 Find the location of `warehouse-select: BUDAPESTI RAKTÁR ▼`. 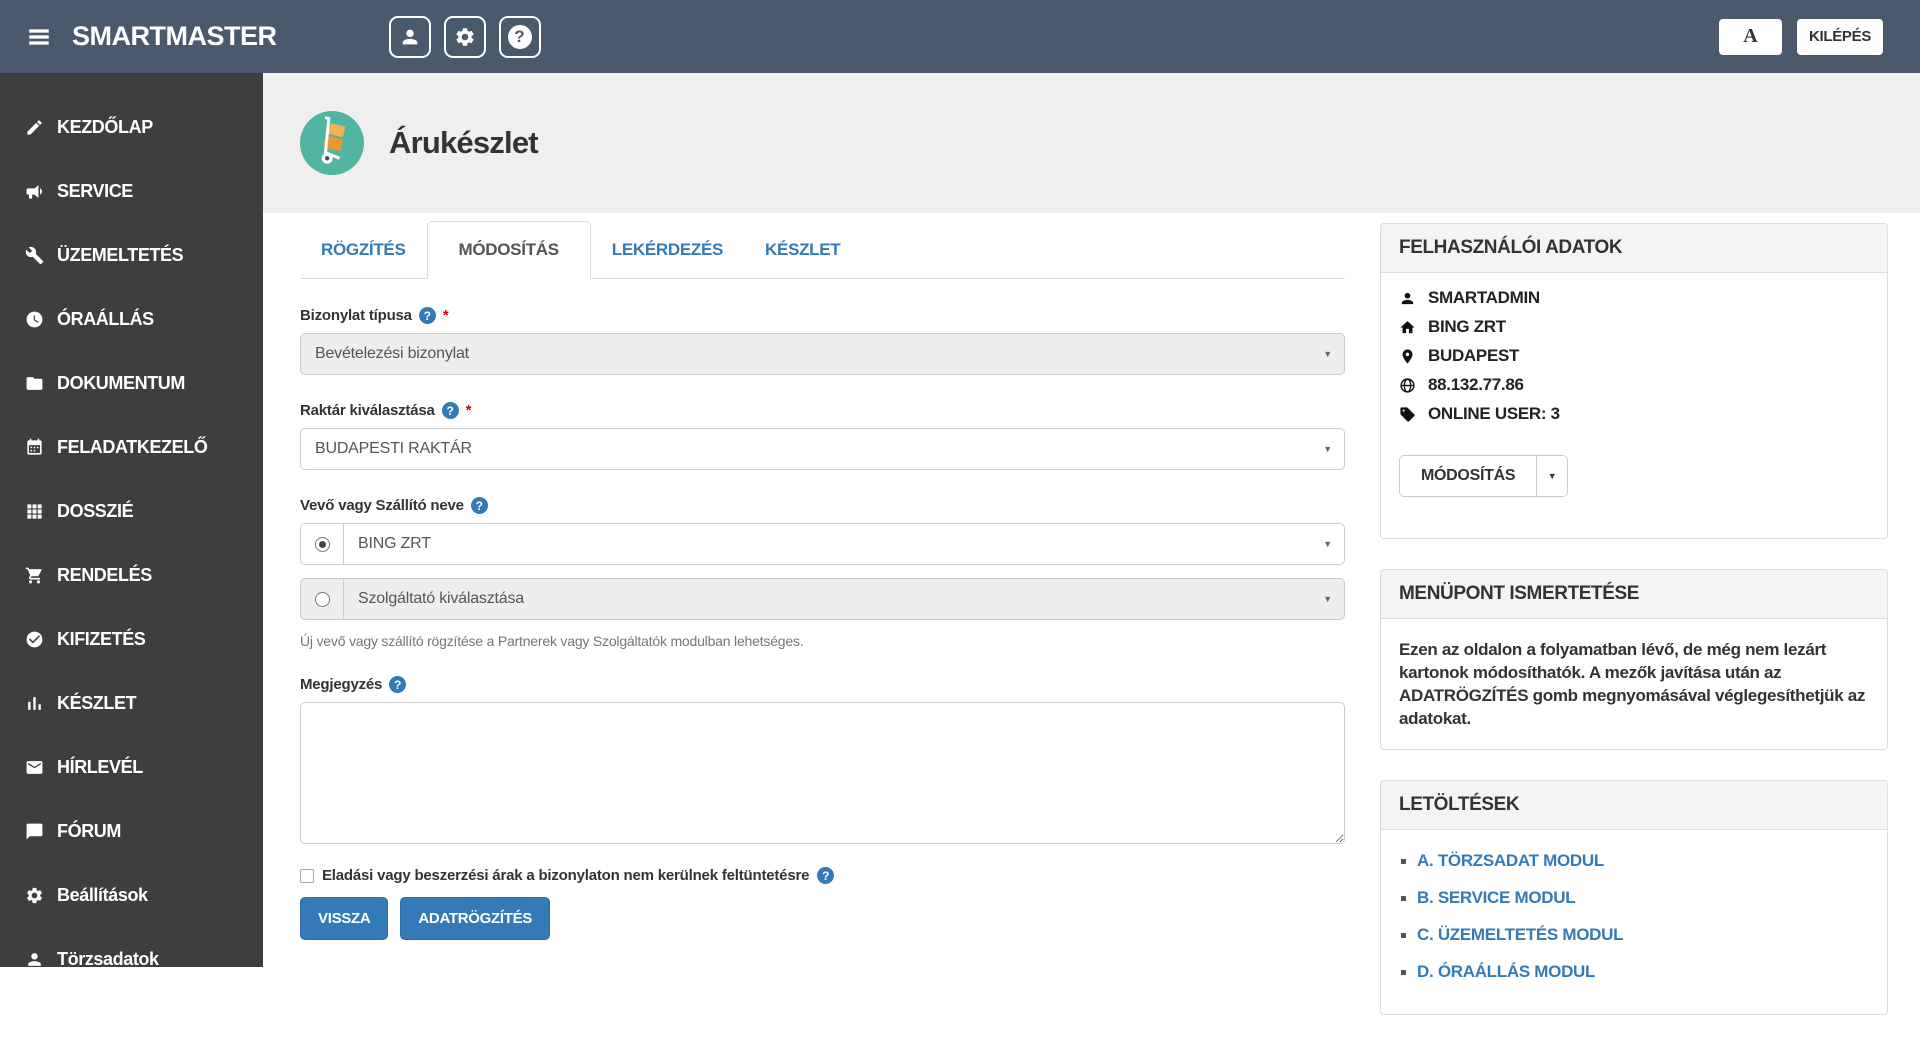

warehouse-select: BUDAPESTI RAKTÁR ▼ is located at coordinates (822, 449).